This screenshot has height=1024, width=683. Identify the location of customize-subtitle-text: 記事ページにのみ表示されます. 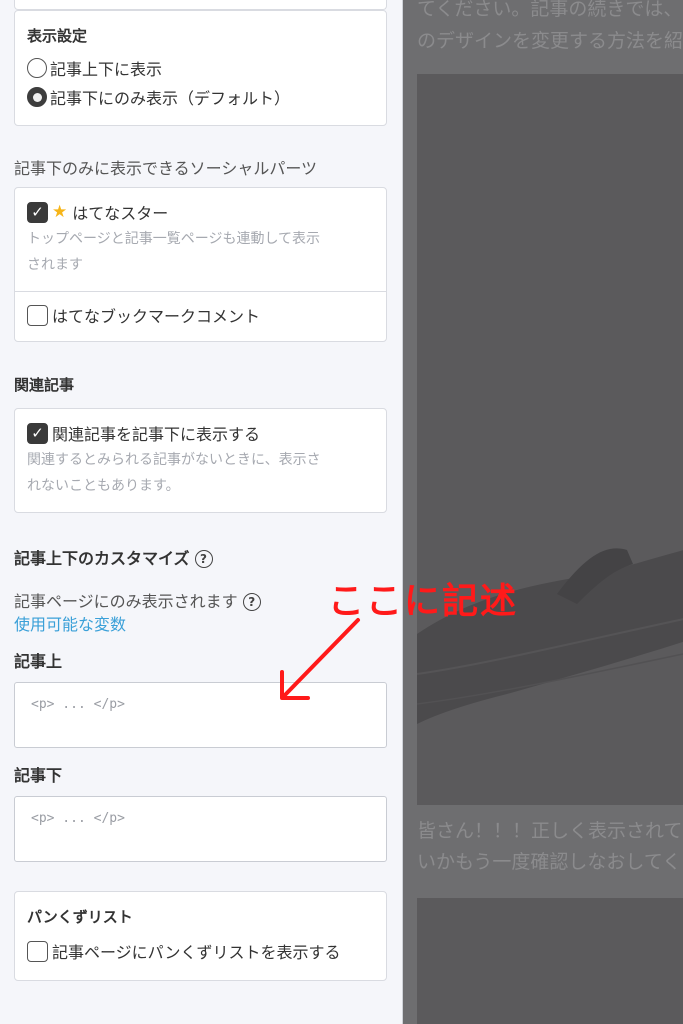
(126, 601).